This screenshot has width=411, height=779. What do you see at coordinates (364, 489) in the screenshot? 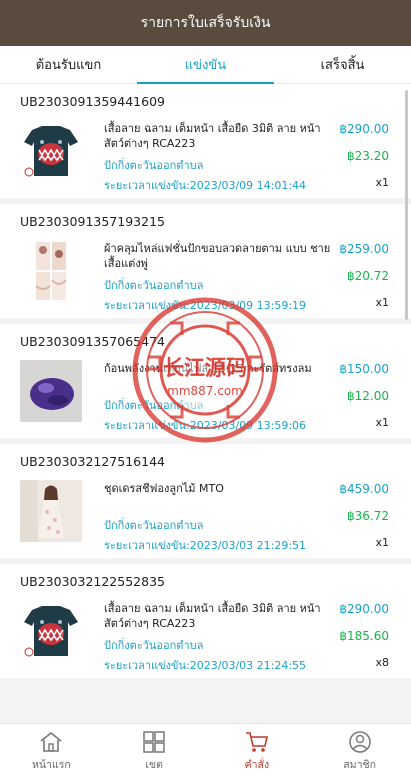
I see `order-price: ฿459.00` at bounding box center [364, 489].